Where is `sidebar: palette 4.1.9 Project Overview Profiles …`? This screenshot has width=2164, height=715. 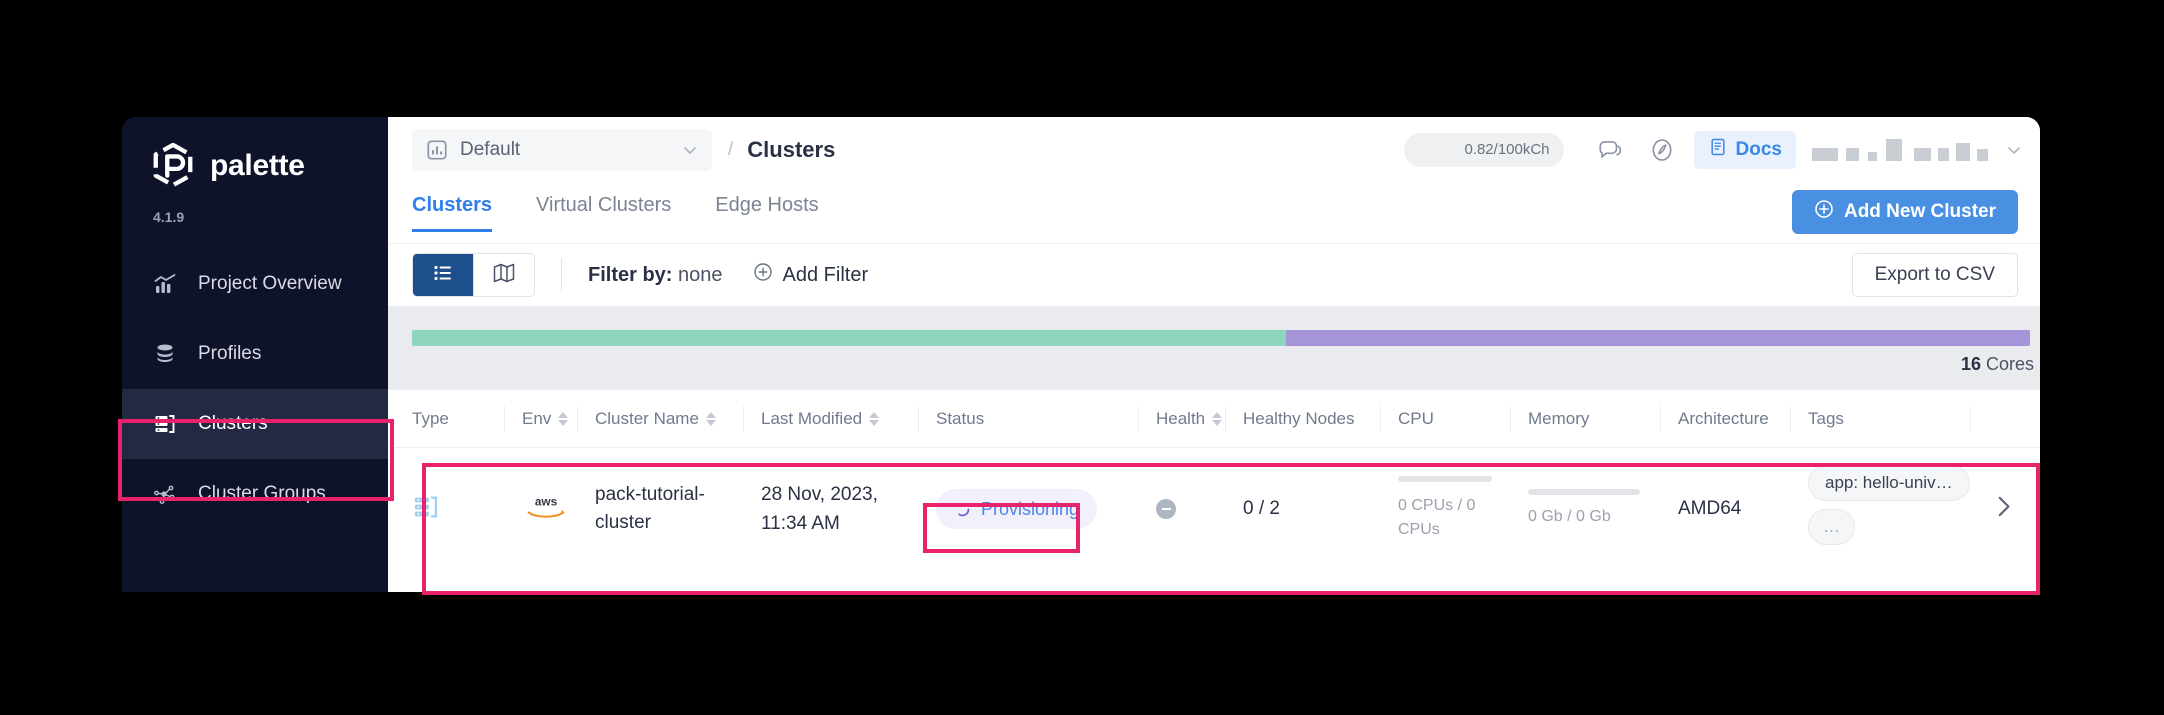 sidebar: palette 4.1.9 Project Overview Profiles … is located at coordinates (255, 354).